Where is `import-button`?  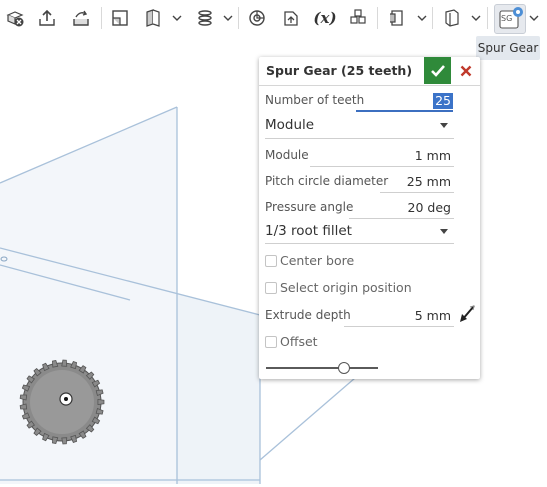 import-button is located at coordinates (81, 18).